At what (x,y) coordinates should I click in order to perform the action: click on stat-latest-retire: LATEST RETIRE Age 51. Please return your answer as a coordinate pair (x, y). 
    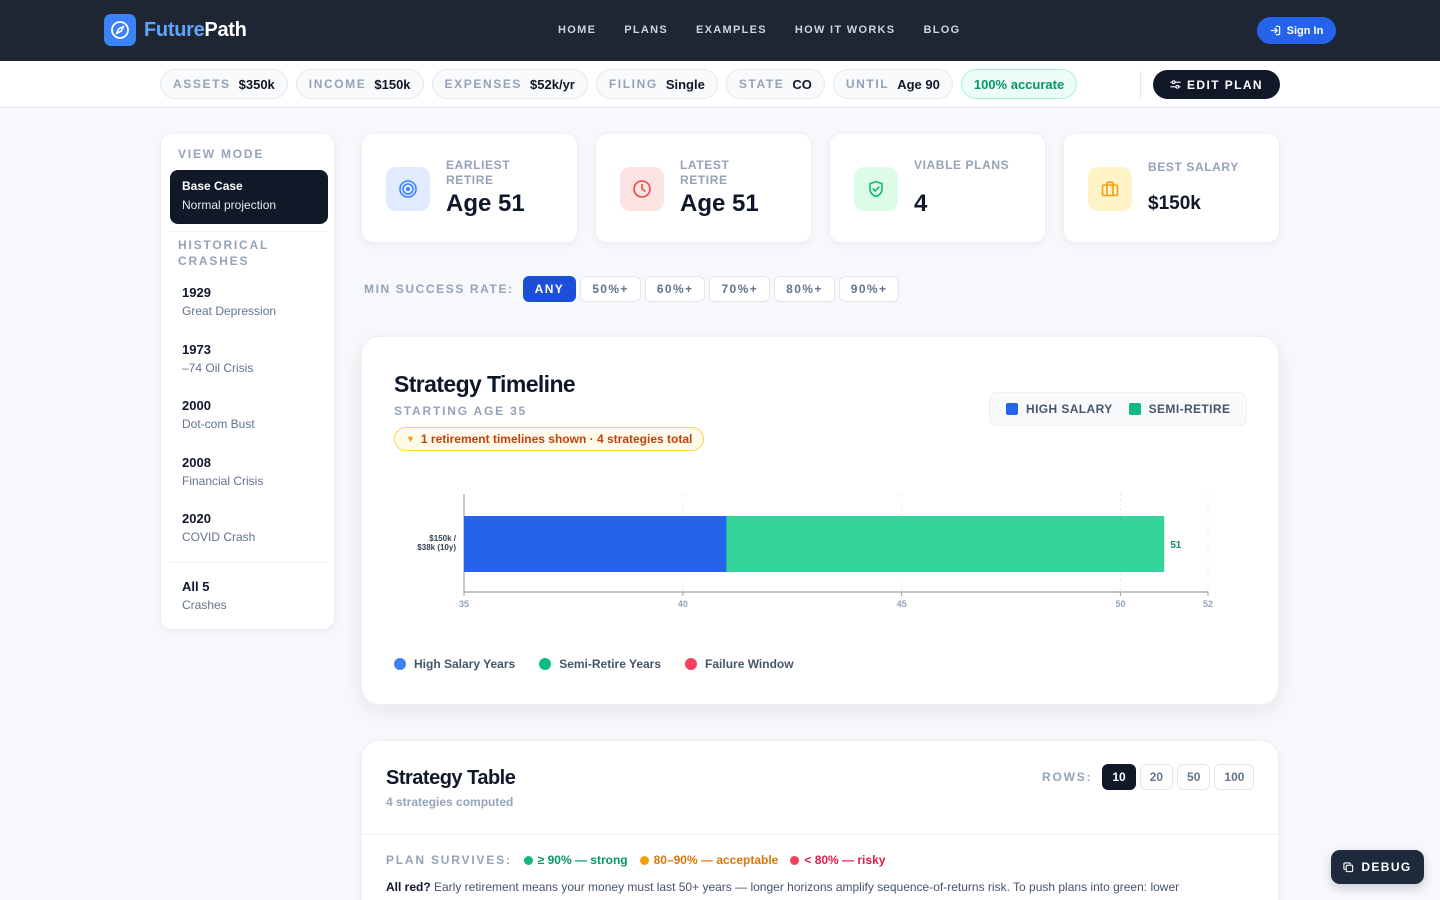
    Looking at the image, I should click on (703, 188).